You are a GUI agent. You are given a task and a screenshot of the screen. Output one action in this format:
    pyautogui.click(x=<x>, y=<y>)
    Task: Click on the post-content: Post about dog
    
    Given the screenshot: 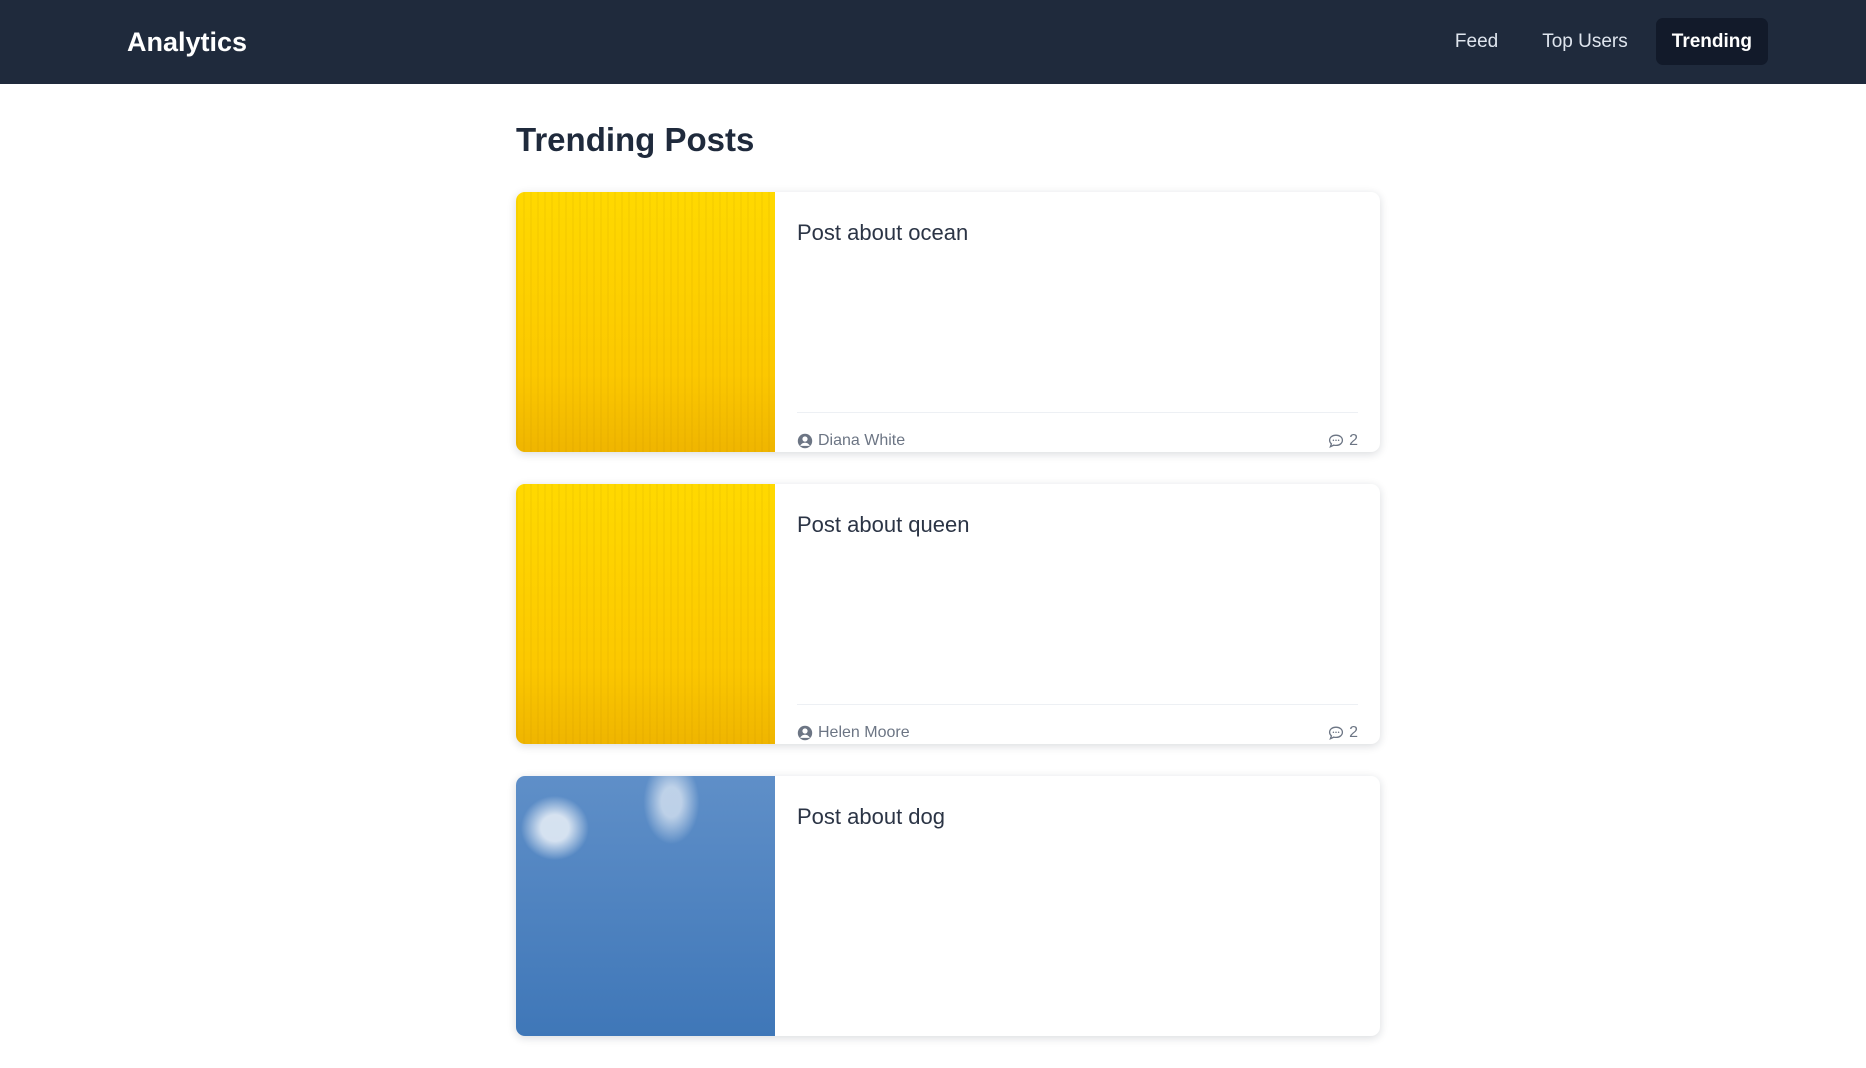 What is the action you would take?
    pyautogui.click(x=1077, y=919)
    